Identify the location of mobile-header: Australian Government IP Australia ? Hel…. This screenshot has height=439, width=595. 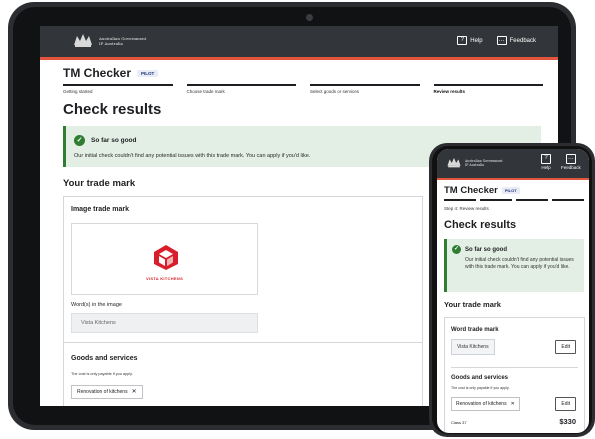
(513, 164).